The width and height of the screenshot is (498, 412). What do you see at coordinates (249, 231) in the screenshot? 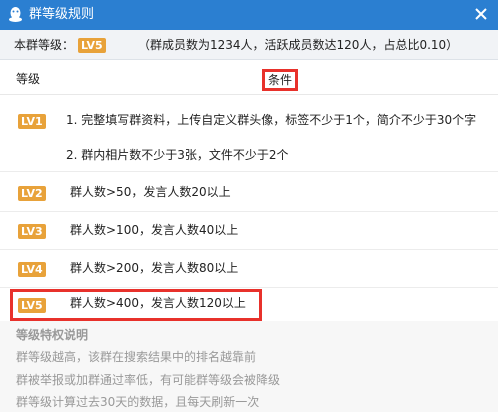
I see `table-row: LV3 群人数>100，发言人数40以上` at bounding box center [249, 231].